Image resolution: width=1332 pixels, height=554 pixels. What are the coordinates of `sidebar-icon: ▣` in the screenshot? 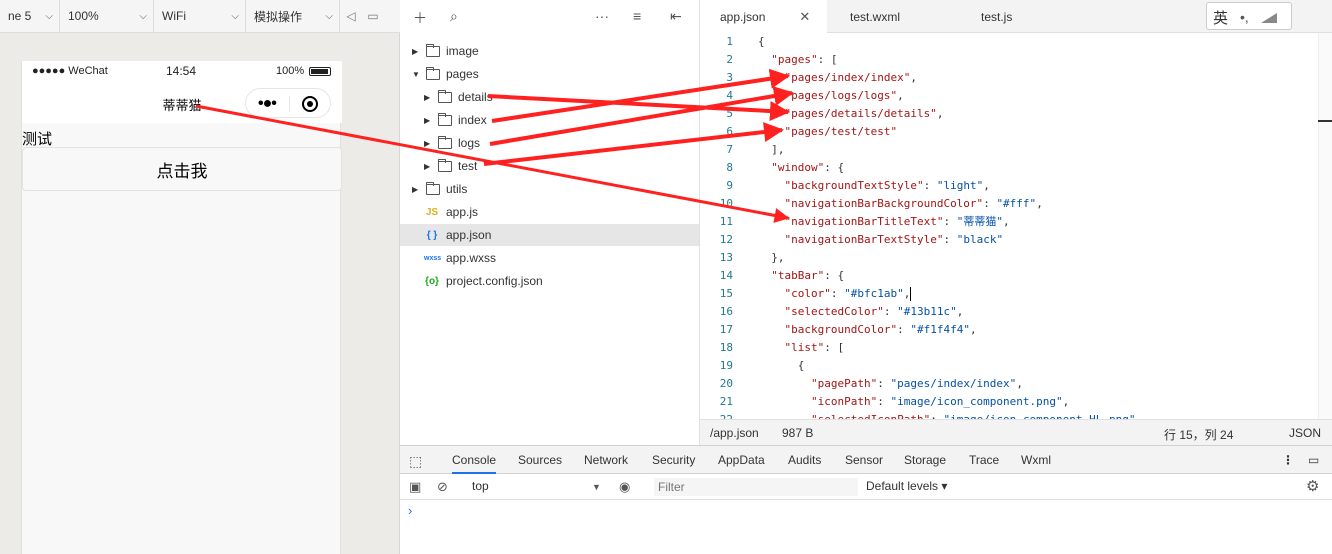 It's located at (415, 487).